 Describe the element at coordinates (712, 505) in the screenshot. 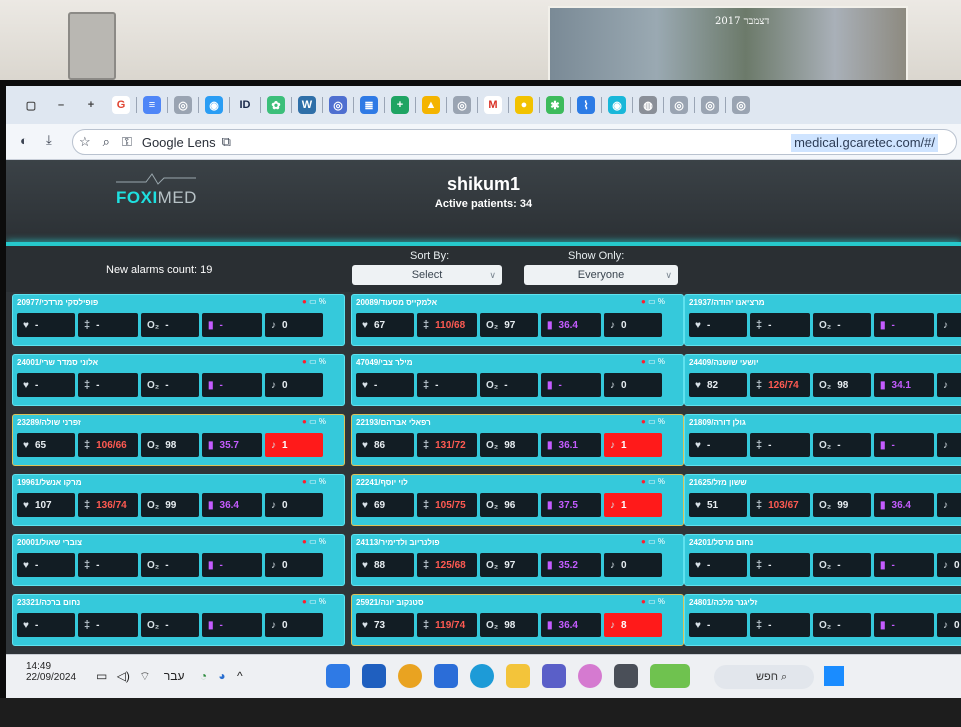

I see `heart-rate-value: 51` at that location.